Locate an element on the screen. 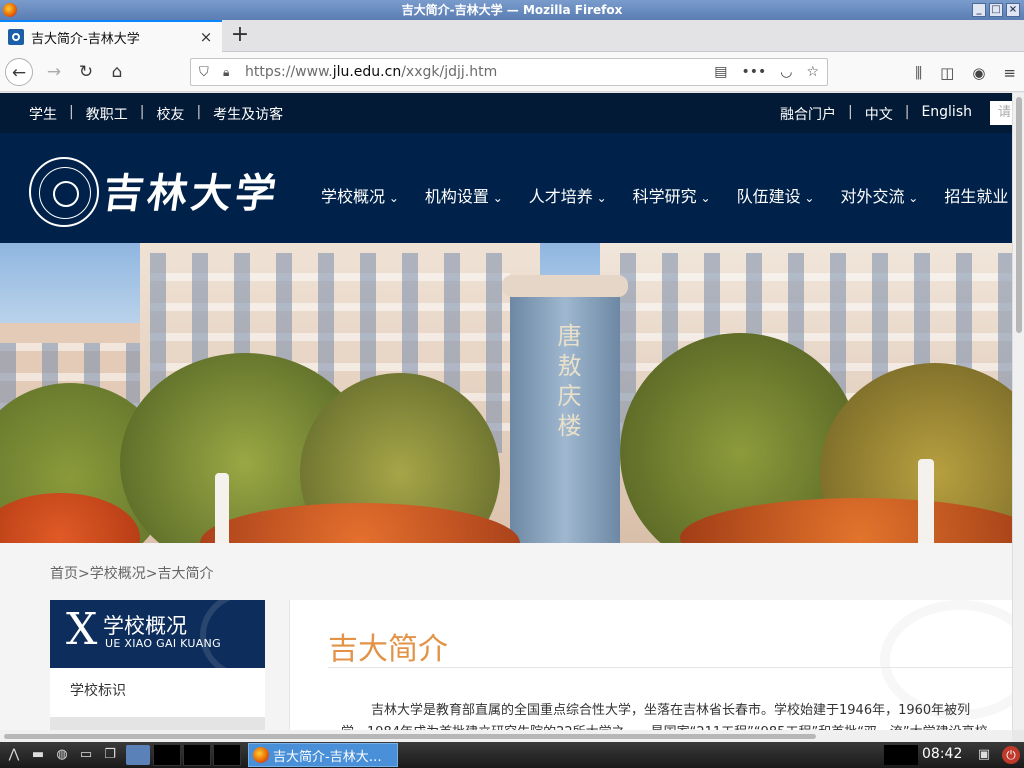 Image resolution: width=1024 pixels, height=768 pixels. window-titlebar: 吉大简介-吉林大学 — Mozilla Firefox _ □ × is located at coordinates (512, 10).